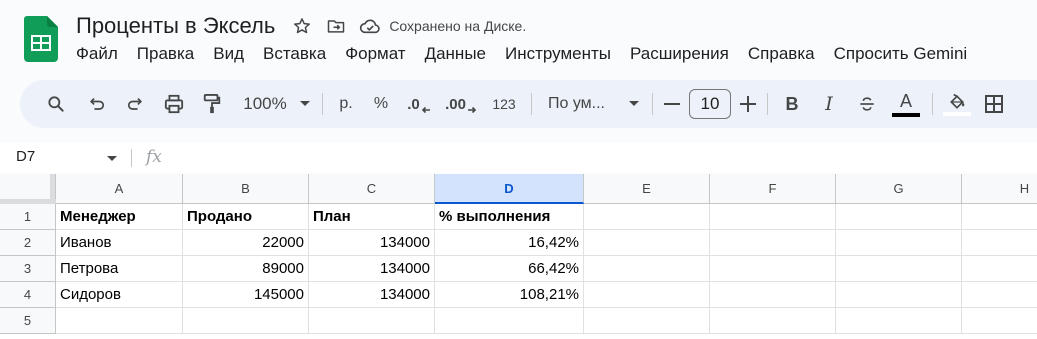 The width and height of the screenshot is (1037, 339). What do you see at coordinates (165, 54) in the screenshot?
I see `menu-edit: Правка` at bounding box center [165, 54].